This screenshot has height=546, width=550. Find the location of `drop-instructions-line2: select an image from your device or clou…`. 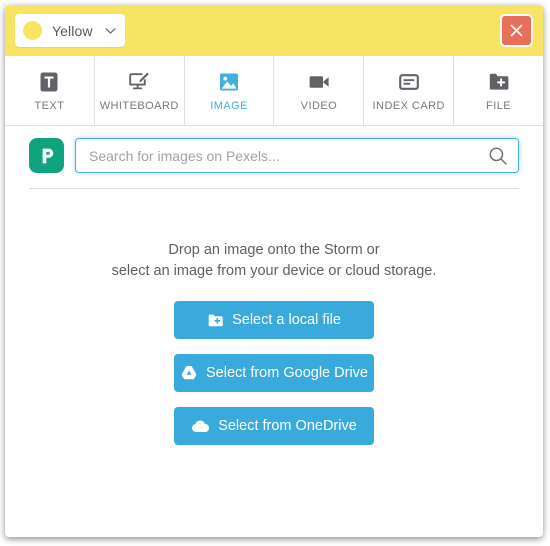

drop-instructions-line2: select an image from your device or clou… is located at coordinates (274, 271).